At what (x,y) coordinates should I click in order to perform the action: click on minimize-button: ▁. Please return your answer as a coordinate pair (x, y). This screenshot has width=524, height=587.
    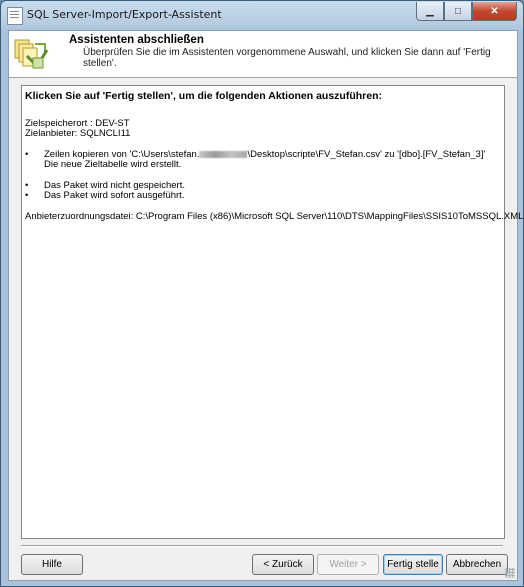
    Looking at the image, I should click on (430, 11).